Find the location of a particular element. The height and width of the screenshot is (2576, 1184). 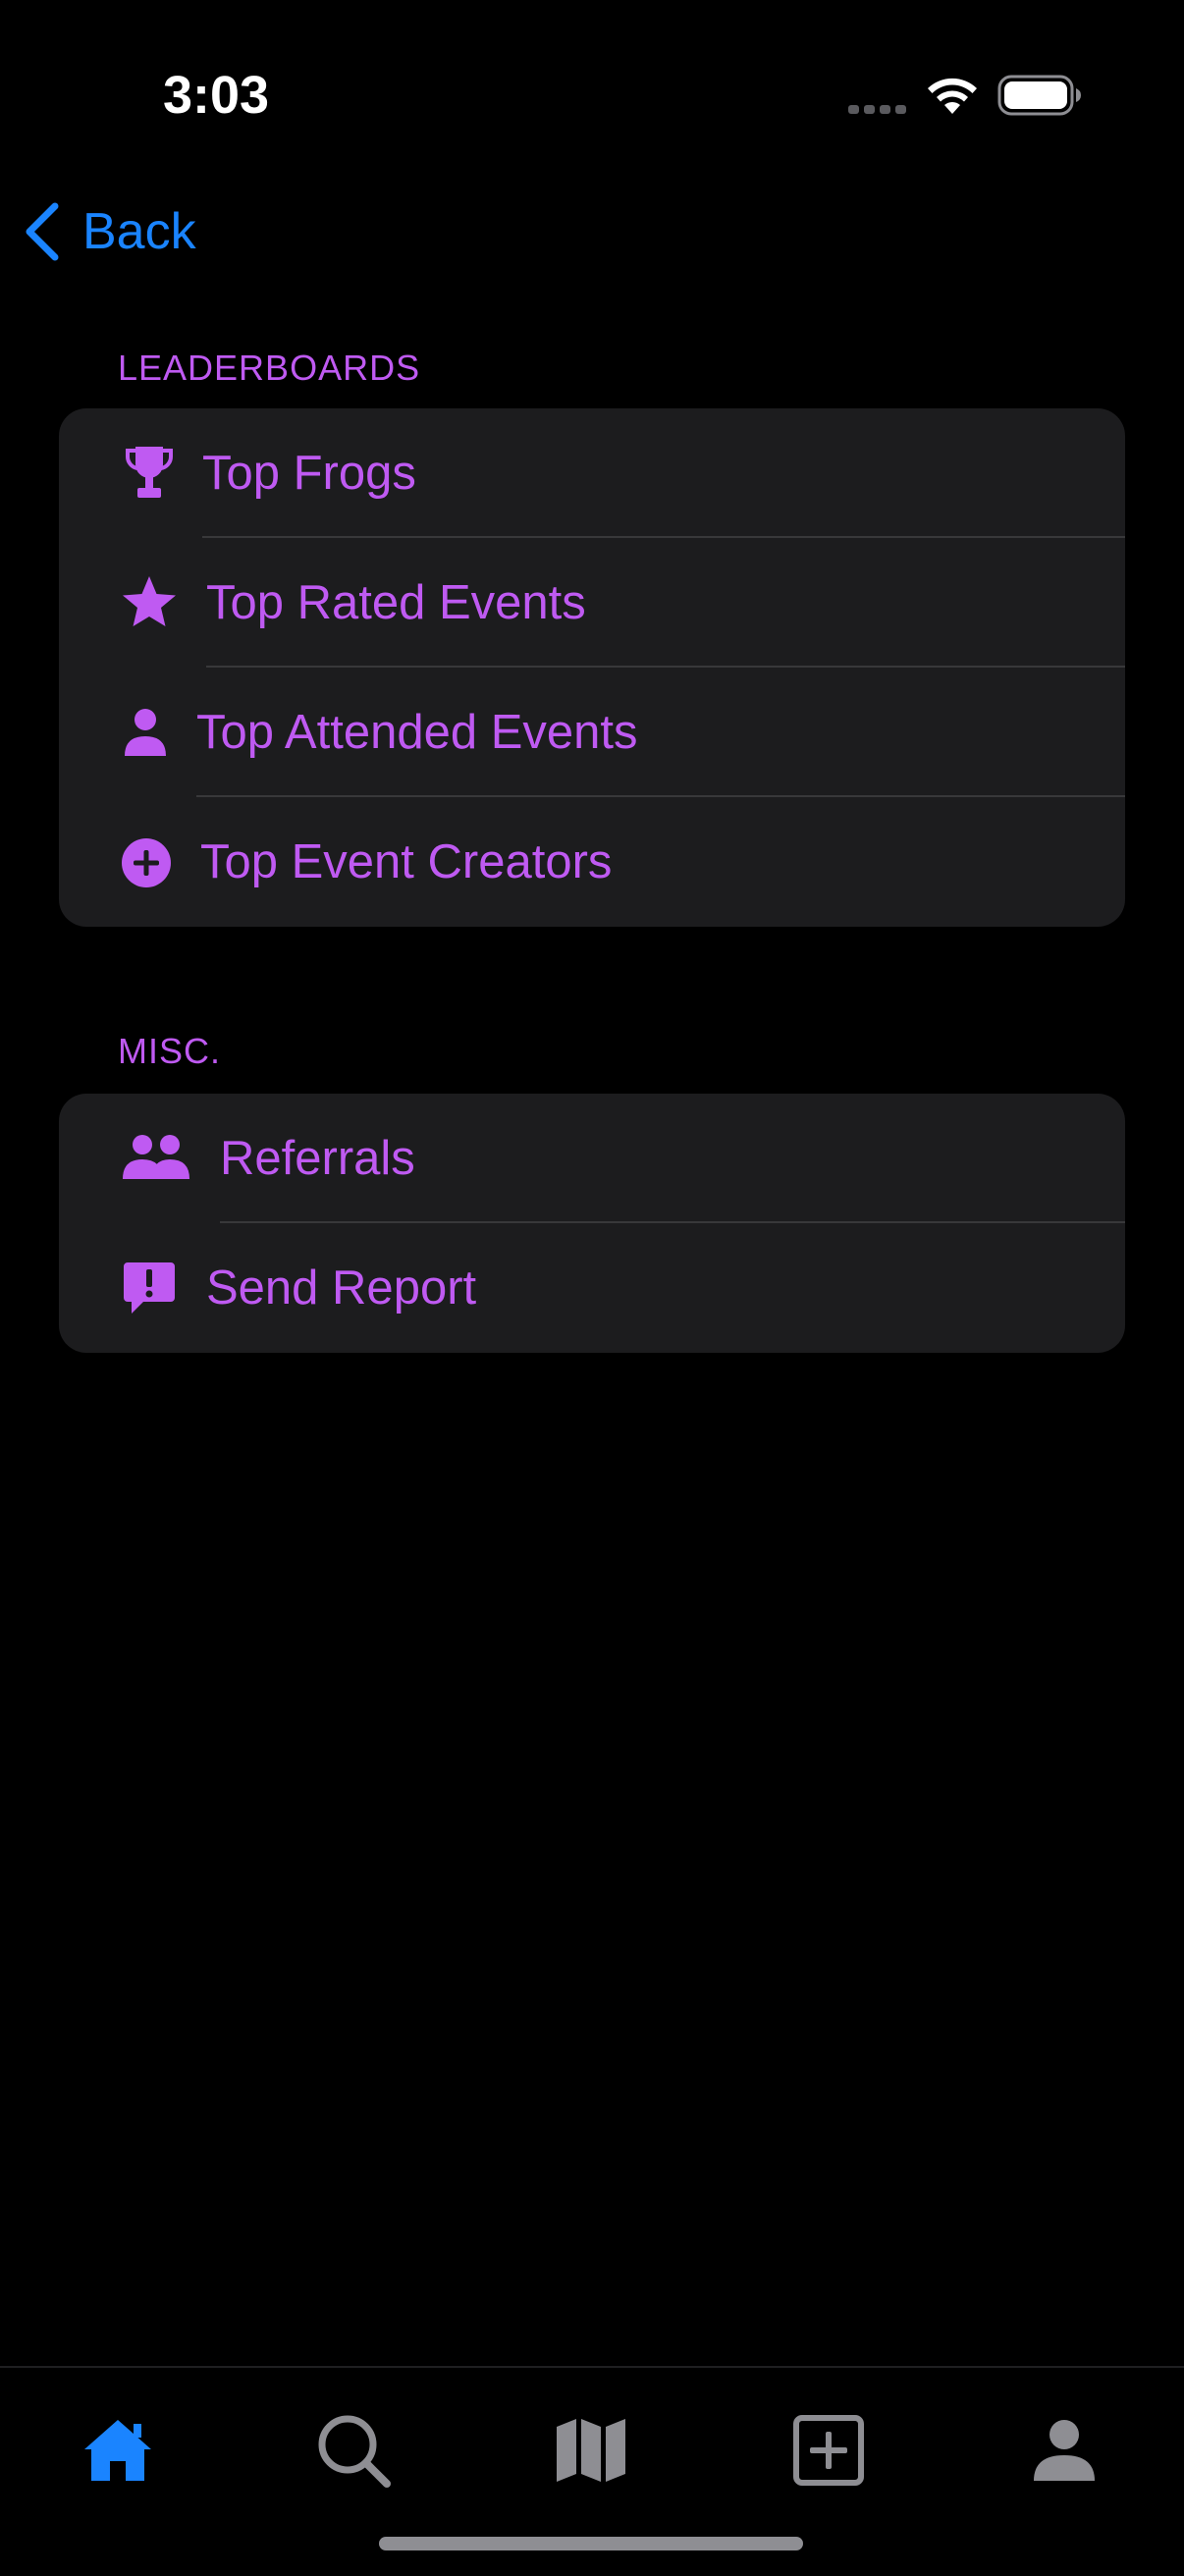

back-button: Back is located at coordinates (110, 231).